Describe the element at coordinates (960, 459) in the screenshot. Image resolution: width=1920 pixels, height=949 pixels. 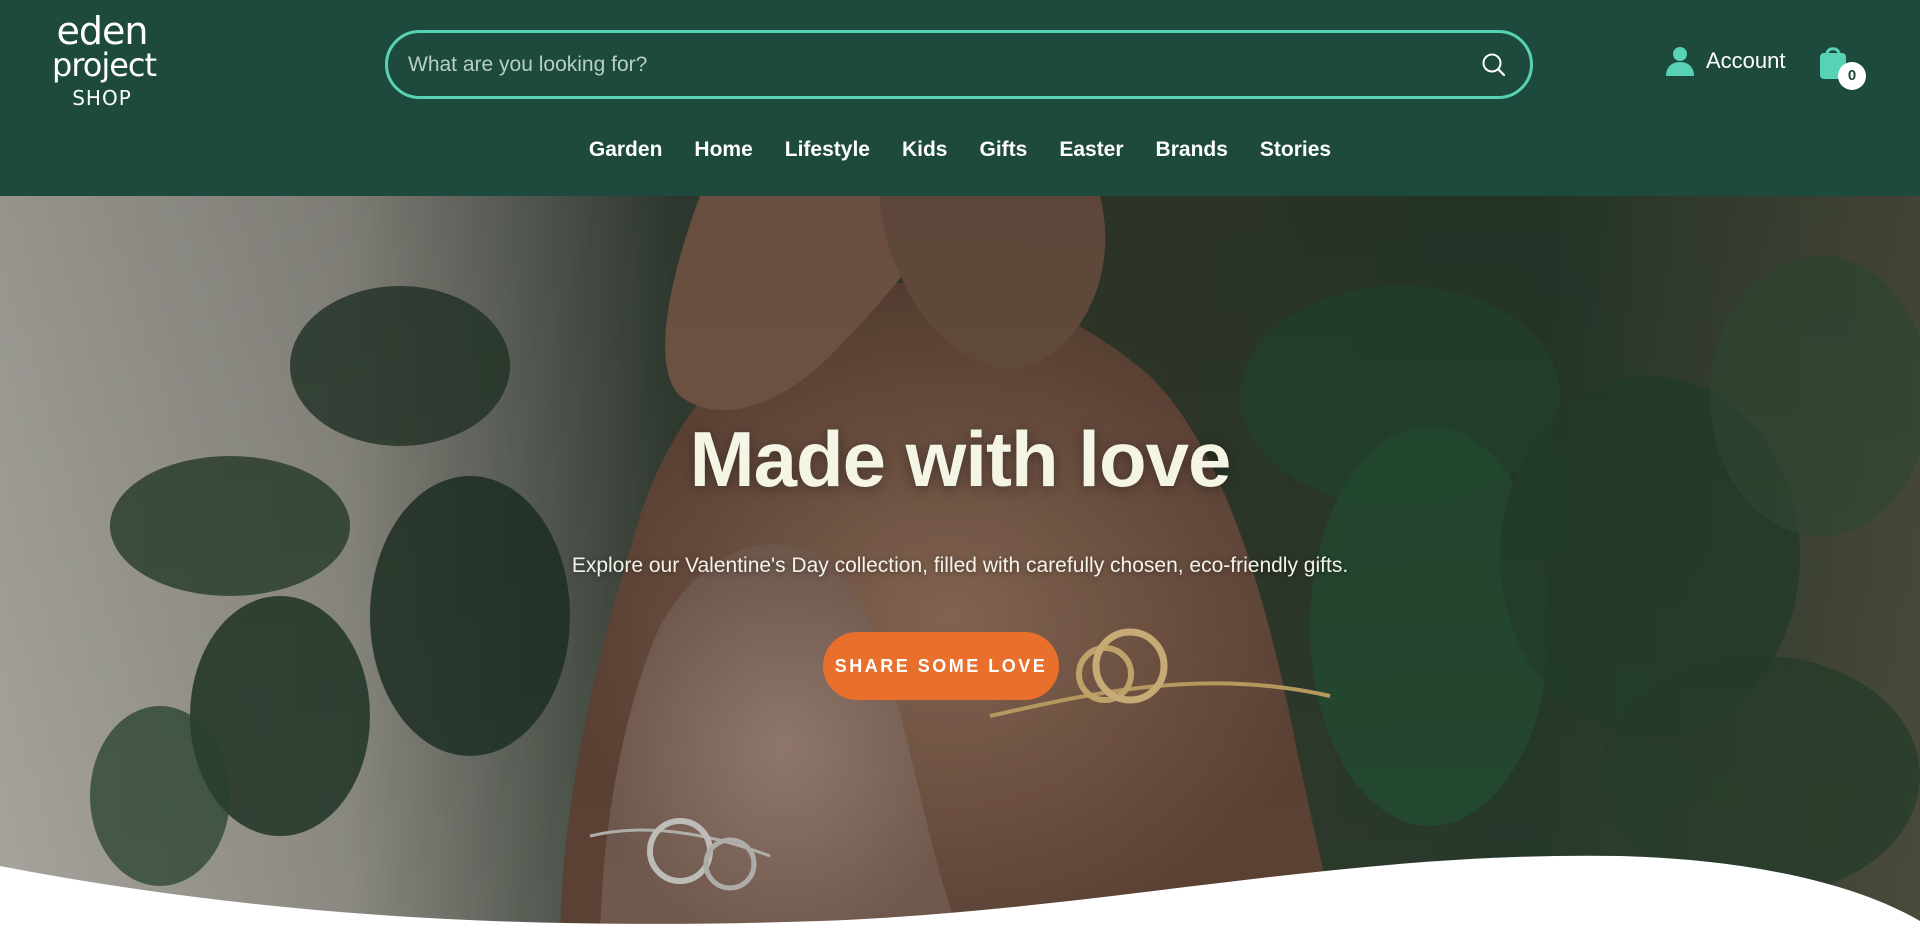
I see `hero-title: Made with love` at that location.